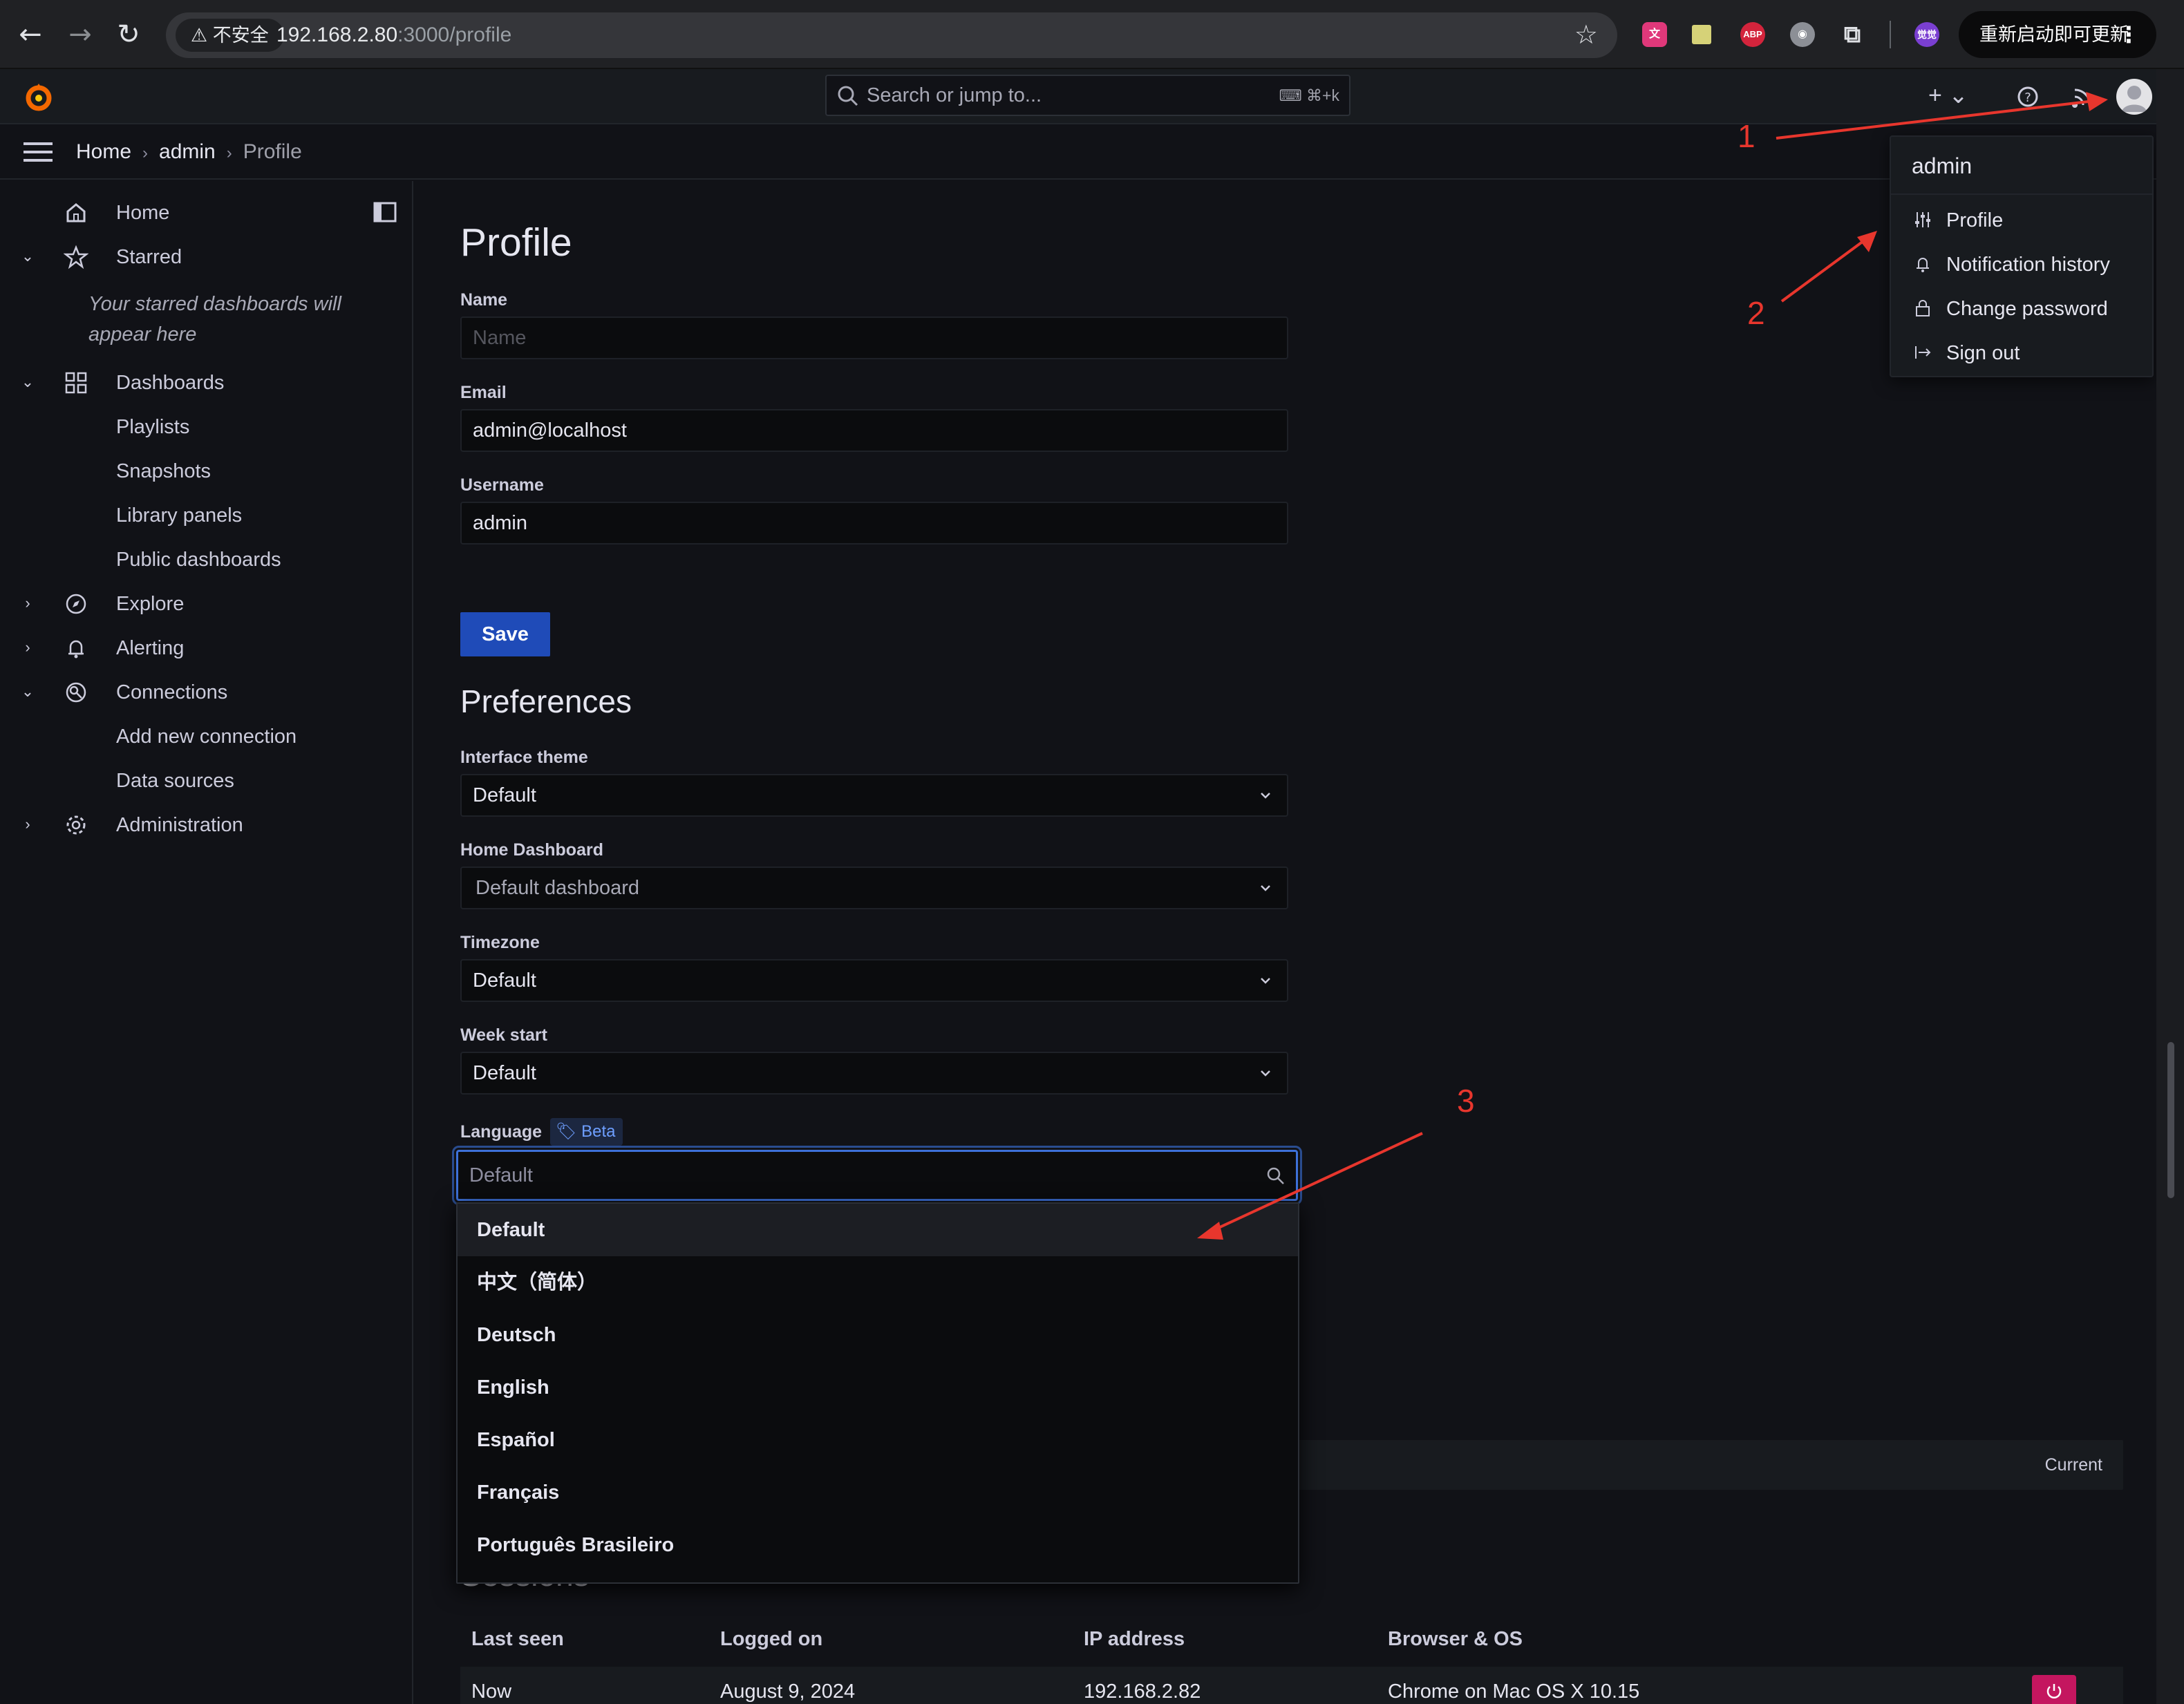  I want to click on week-start-label: Week start, so click(503, 1035).